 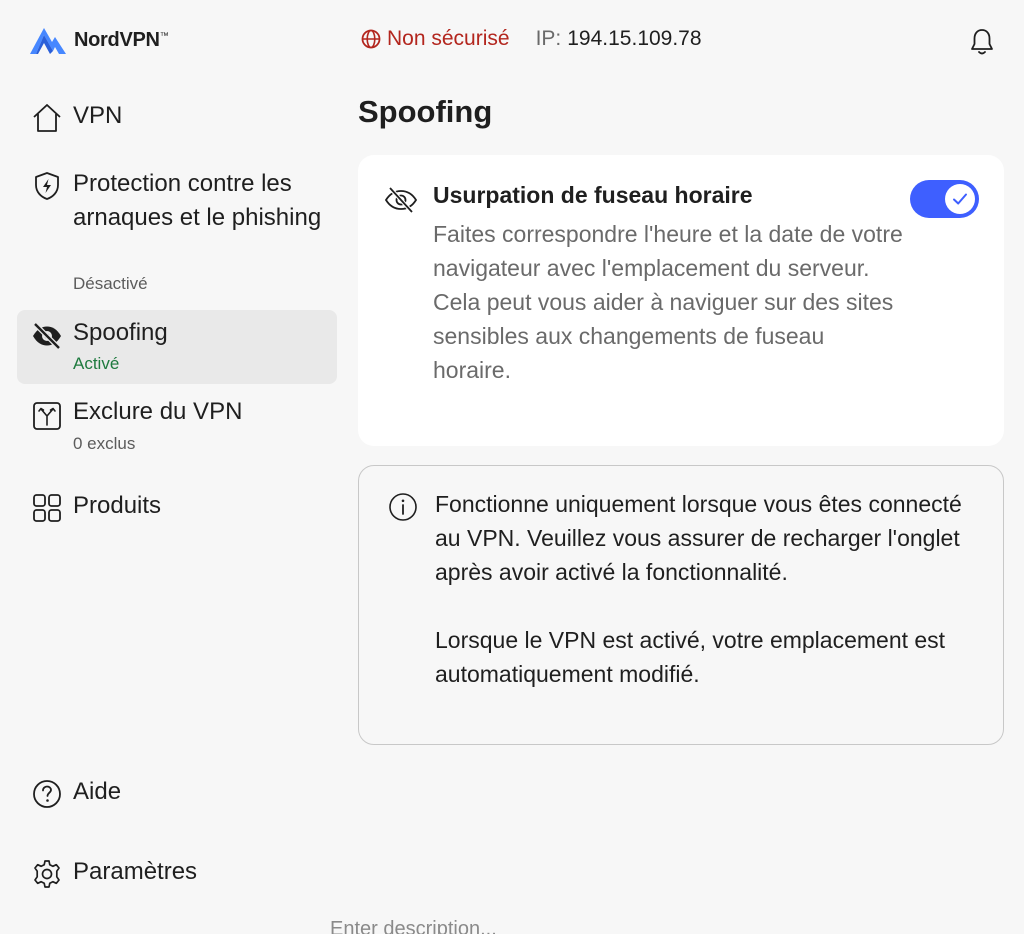 What do you see at coordinates (117, 505) in the screenshot?
I see `sidebar-item-label: Produits` at bounding box center [117, 505].